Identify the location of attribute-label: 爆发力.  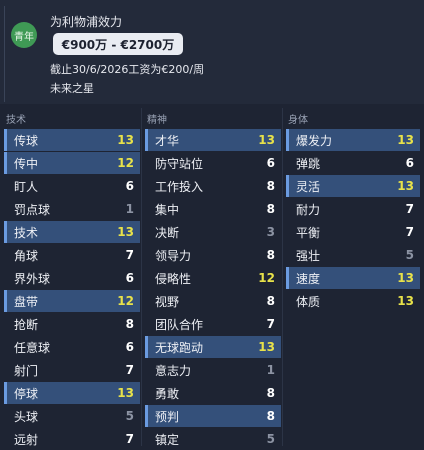
(314, 140).